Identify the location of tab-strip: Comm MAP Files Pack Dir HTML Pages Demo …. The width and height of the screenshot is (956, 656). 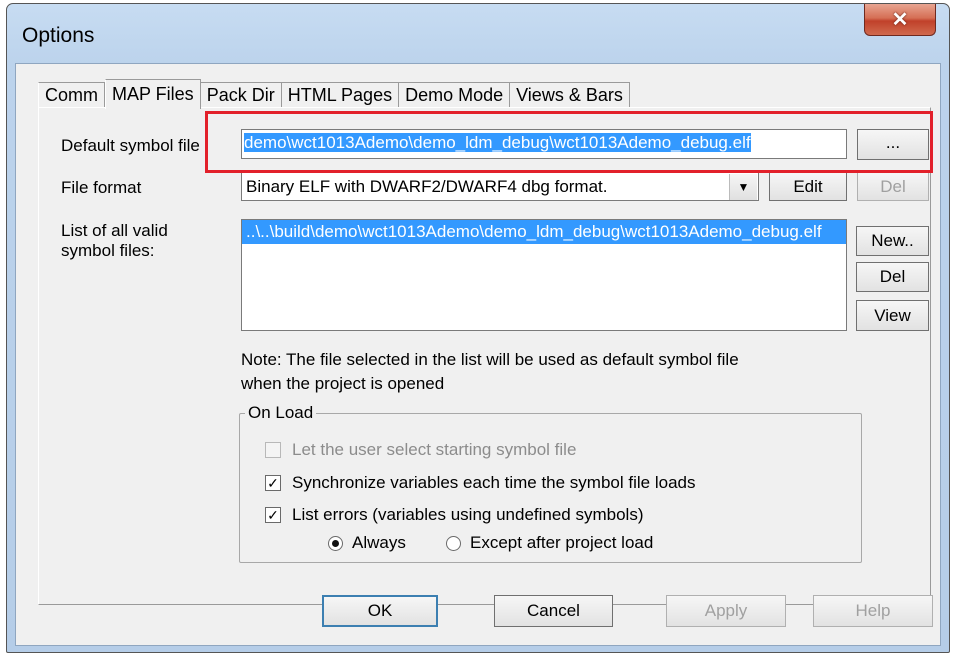
(334, 93).